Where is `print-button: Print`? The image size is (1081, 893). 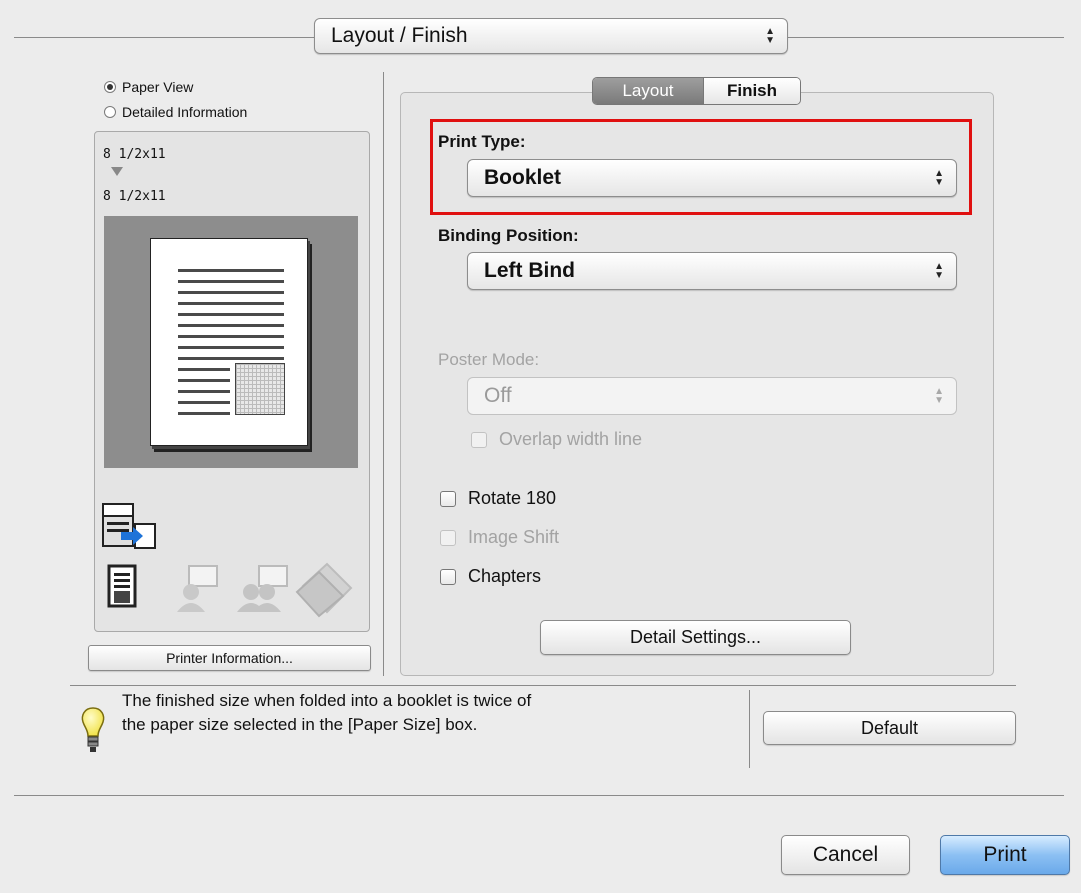 print-button: Print is located at coordinates (1005, 855).